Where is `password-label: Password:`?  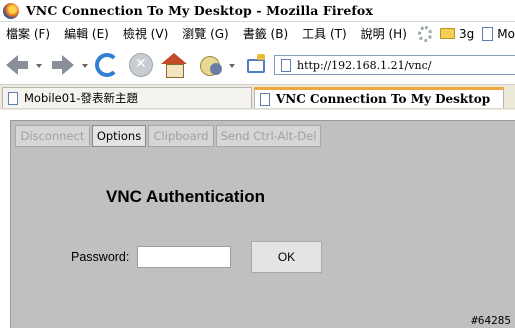 password-label: Password: is located at coordinates (100, 257).